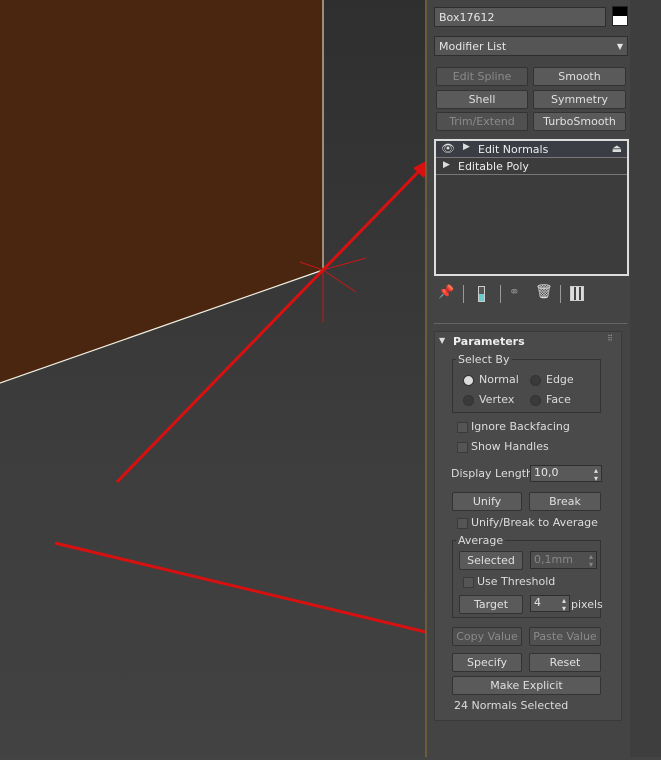  I want to click on unify-break-average-checkbox: Unify/Break to Average, so click(527, 522).